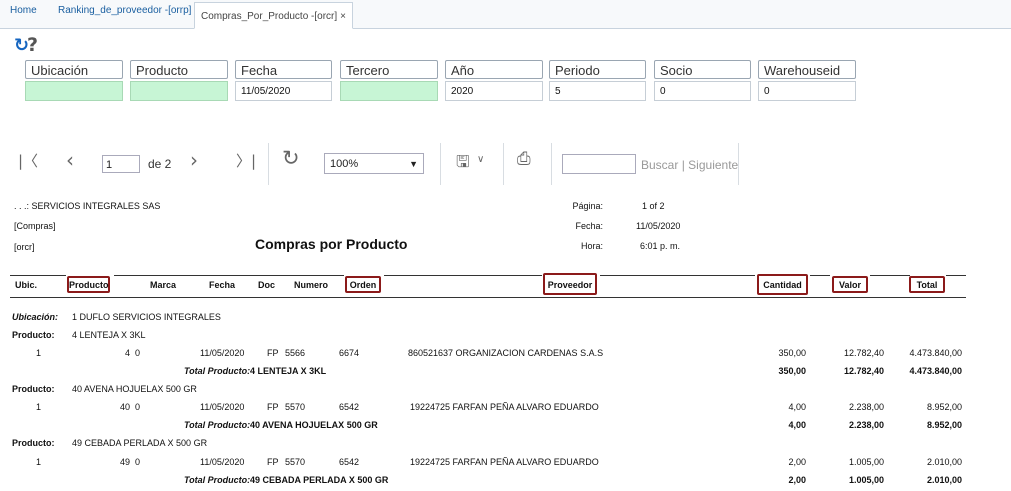 The height and width of the screenshot is (491, 1011). Describe the element at coordinates (24, 247) in the screenshot. I see `report-code: [orcr]` at that location.